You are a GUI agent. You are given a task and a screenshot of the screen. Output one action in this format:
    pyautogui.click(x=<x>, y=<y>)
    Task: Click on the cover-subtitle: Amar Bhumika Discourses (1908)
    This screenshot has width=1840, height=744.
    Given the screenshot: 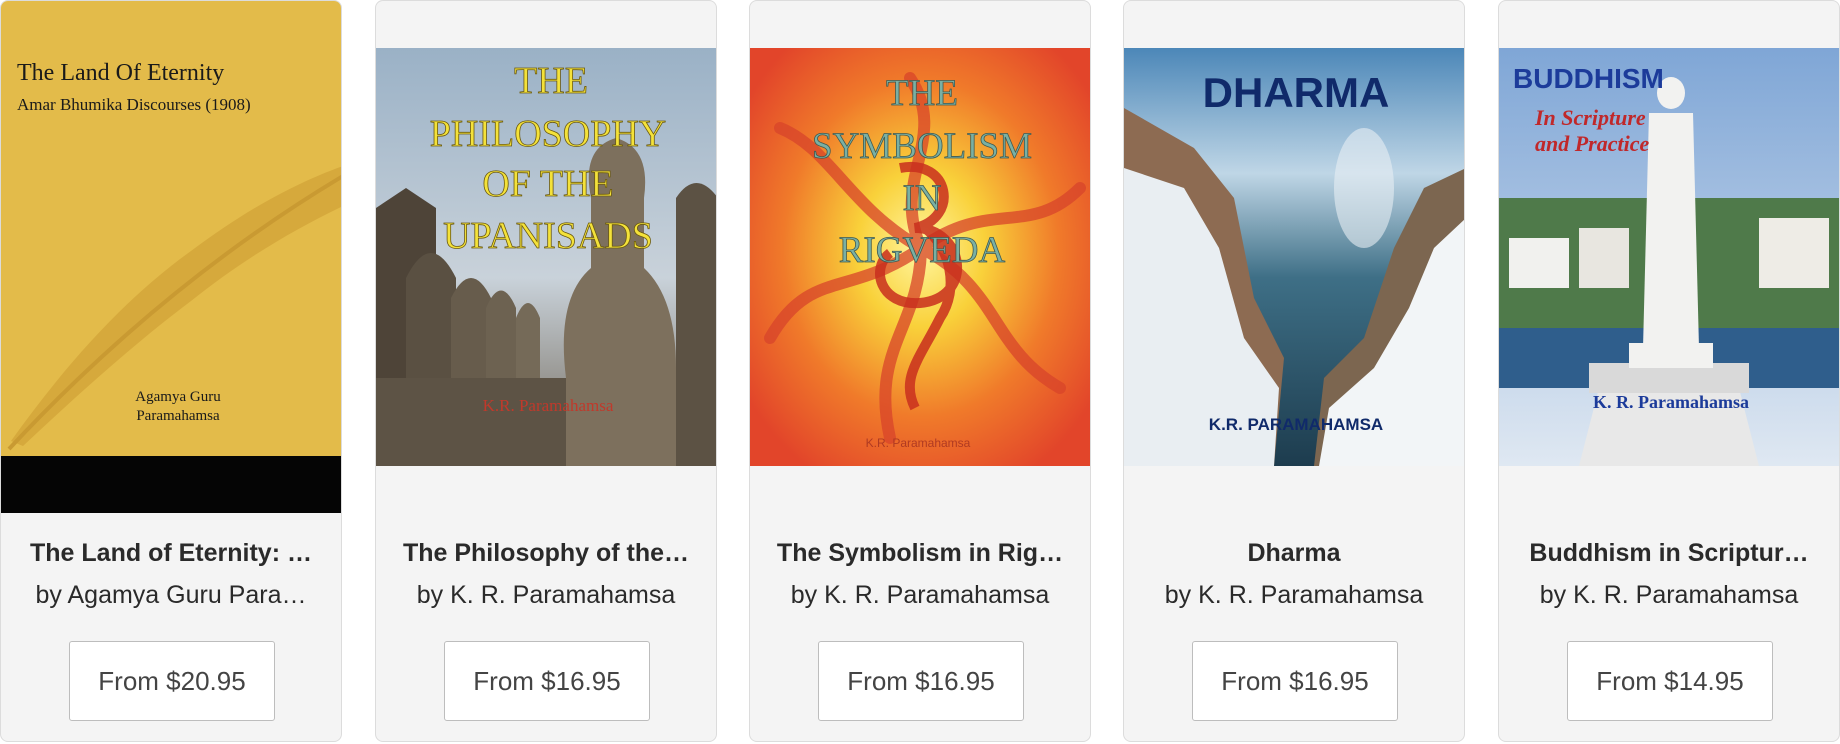 What is the action you would take?
    pyautogui.click(x=134, y=104)
    